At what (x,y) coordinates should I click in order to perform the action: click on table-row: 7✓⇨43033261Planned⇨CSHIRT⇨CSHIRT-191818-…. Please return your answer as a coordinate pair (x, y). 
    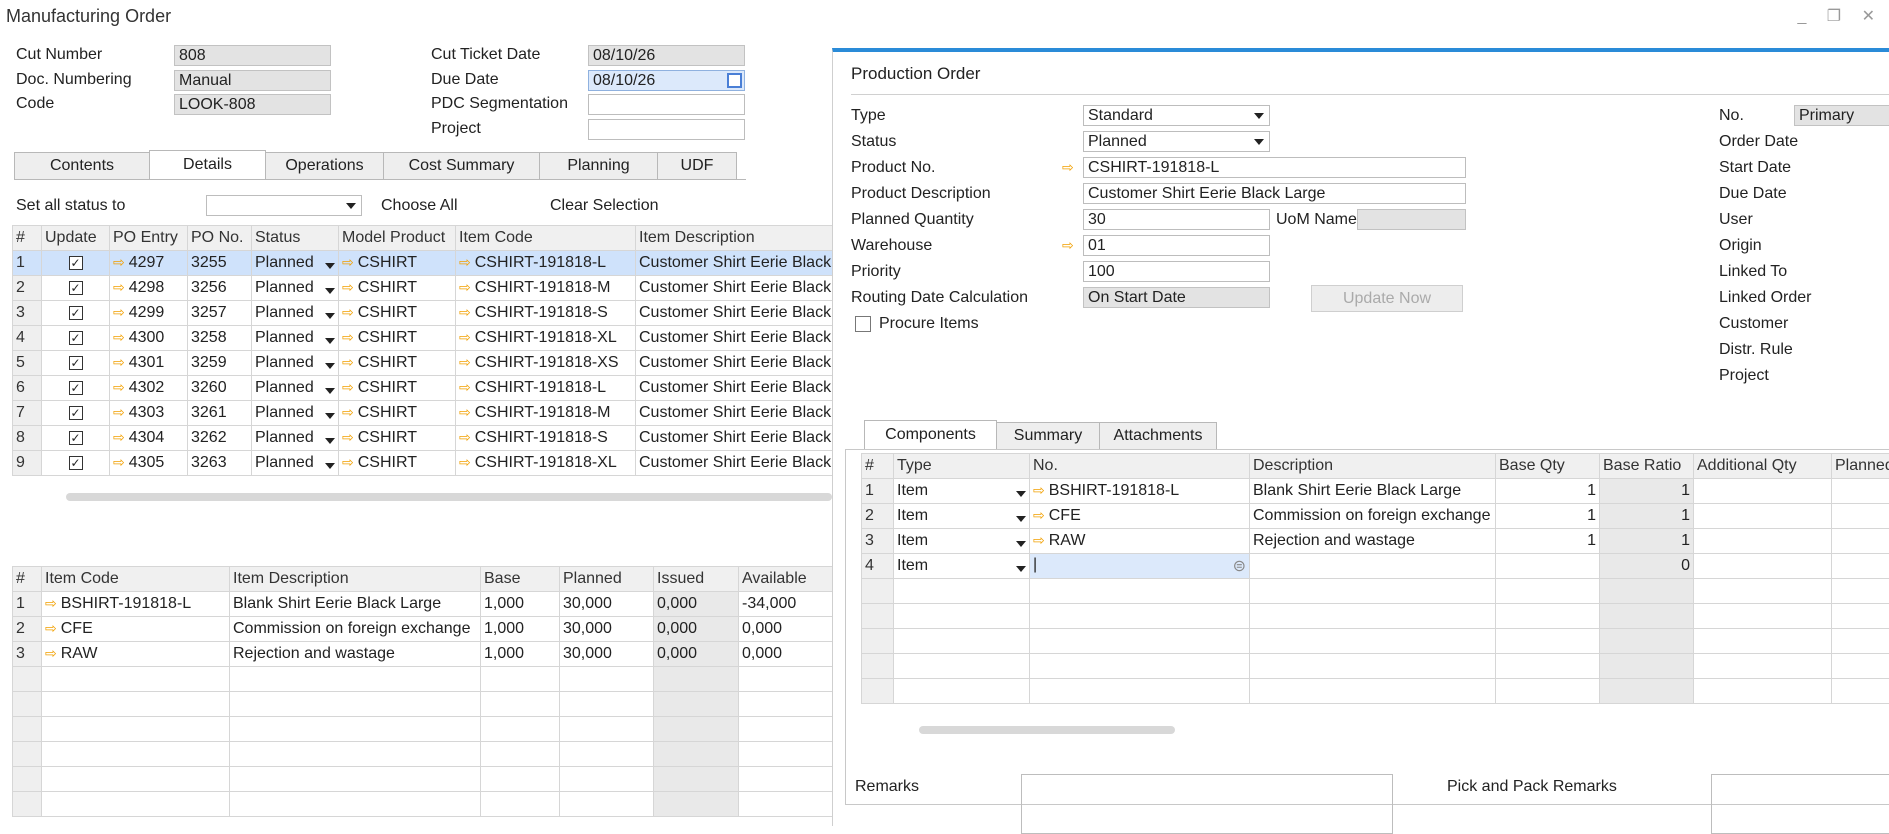
    Looking at the image, I should click on (423, 413).